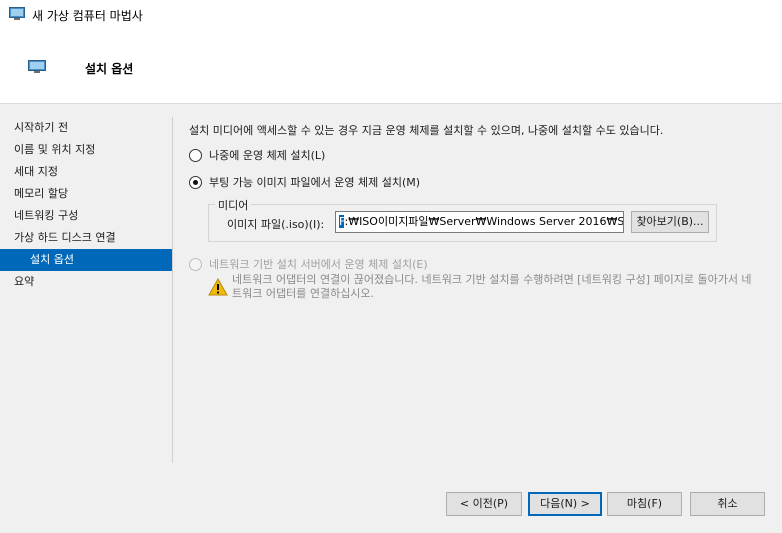 Image resolution: width=782 pixels, height=533 pixels. I want to click on nav-item-virtual-hard-disk: 가상 하드 디스크 연결, so click(86, 238).